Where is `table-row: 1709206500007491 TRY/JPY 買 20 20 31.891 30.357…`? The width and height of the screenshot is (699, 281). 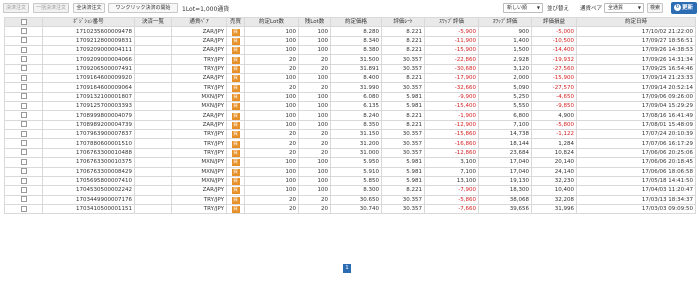
table-row: 1709206500007491 TRY/JPY 買 20 20 31.891 30.357… is located at coordinates (350, 69).